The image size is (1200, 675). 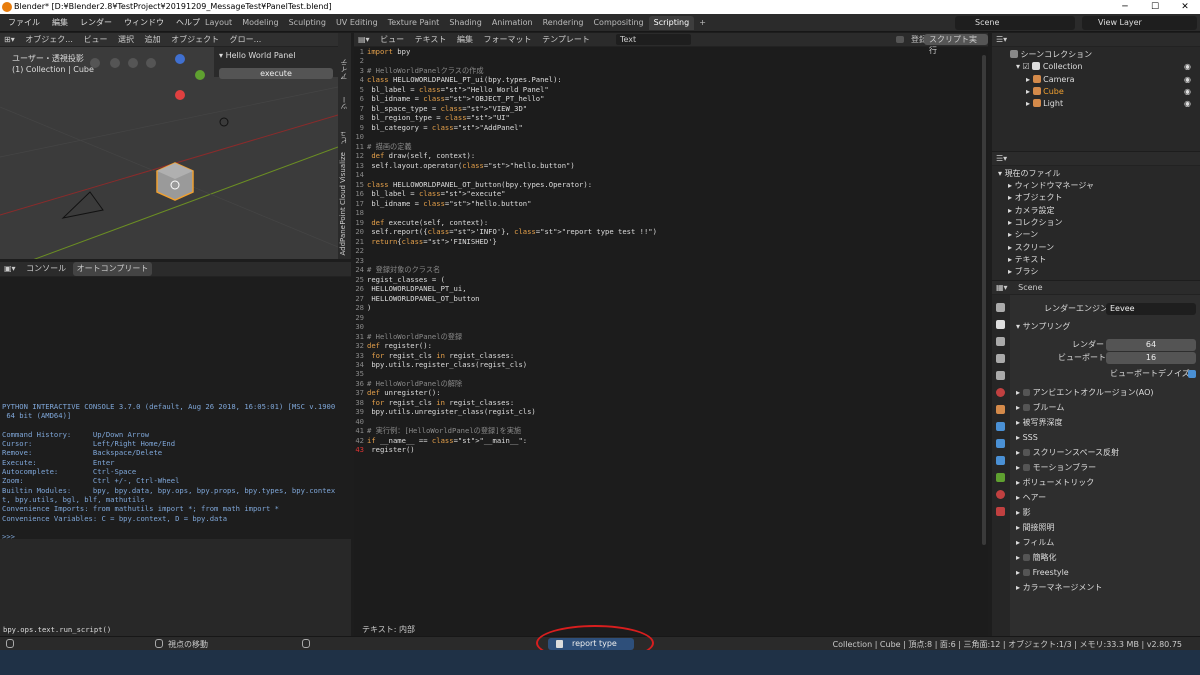 What do you see at coordinates (1000, 375) in the screenshot?
I see `scene-tab-icon` at bounding box center [1000, 375].